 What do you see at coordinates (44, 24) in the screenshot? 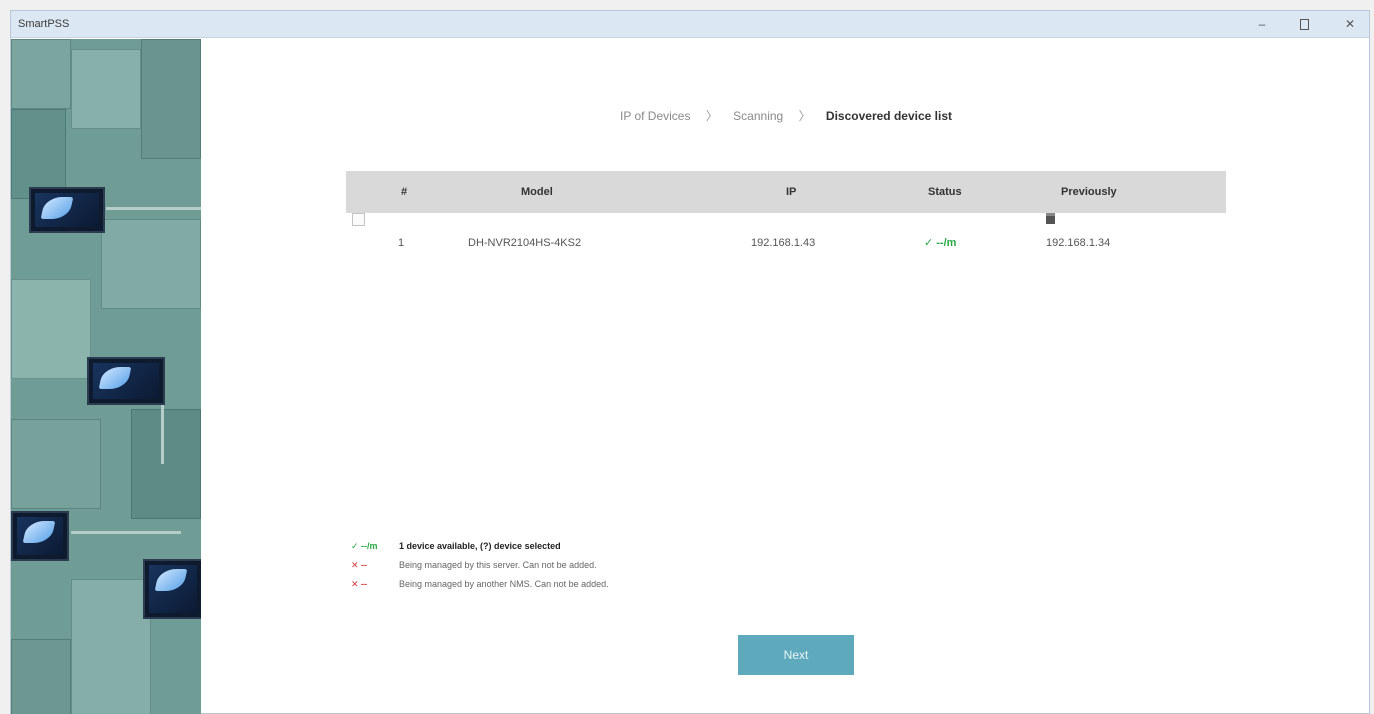
I see `window-title: SmartPSS` at bounding box center [44, 24].